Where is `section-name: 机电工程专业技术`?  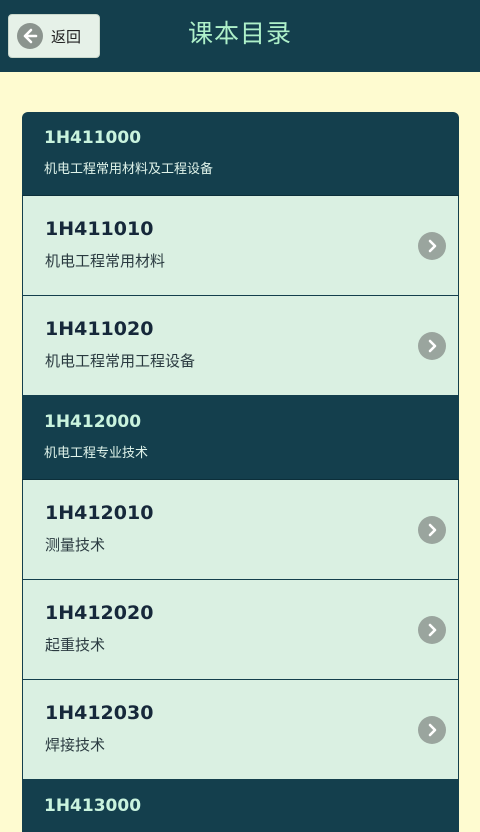 section-name: 机电工程专业技术 is located at coordinates (96, 453).